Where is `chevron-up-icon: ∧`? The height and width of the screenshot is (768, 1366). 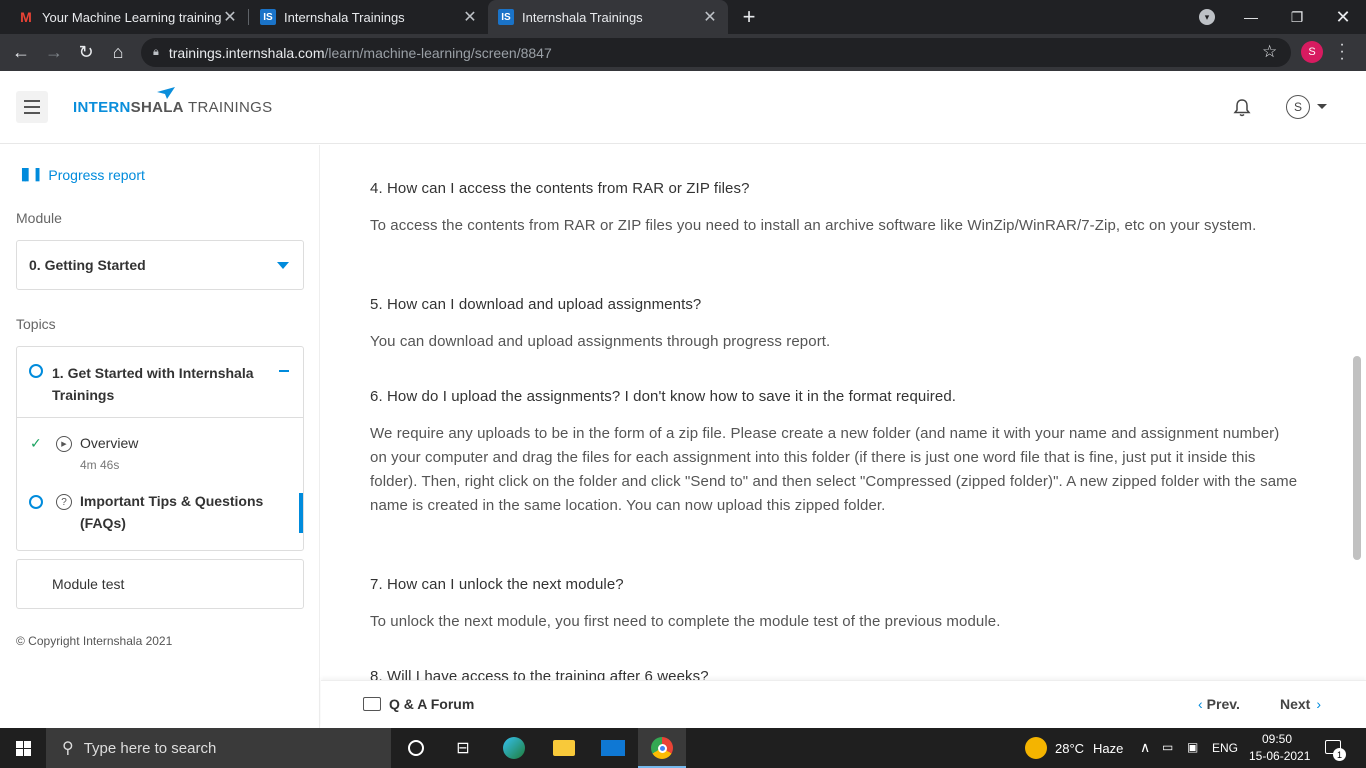
chevron-up-icon: ∧ is located at coordinates (1145, 747).